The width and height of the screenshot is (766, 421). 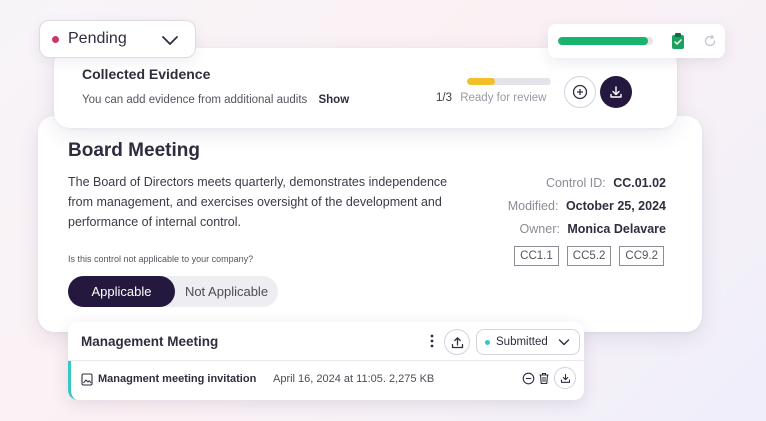 What do you see at coordinates (87, 379) in the screenshot?
I see `file-image-icon` at bounding box center [87, 379].